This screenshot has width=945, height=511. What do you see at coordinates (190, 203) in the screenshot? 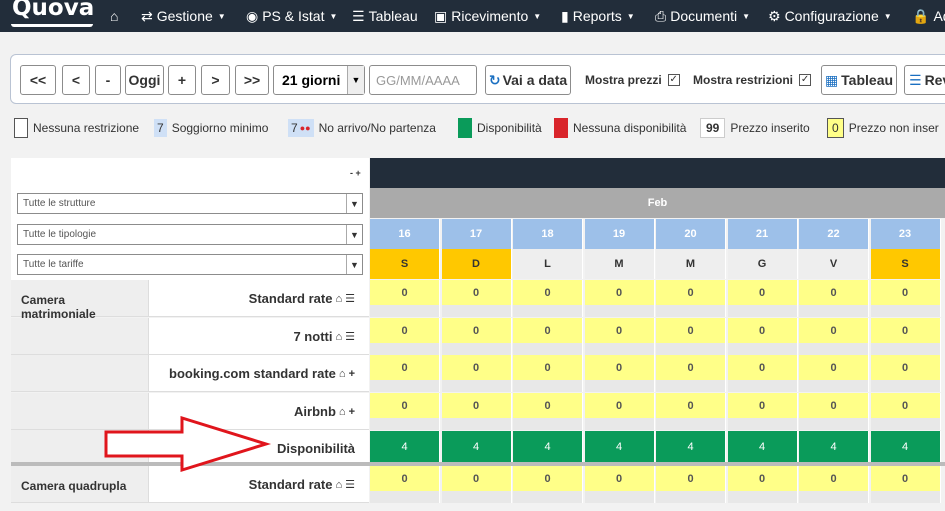
I see `structures-select: Tutte le strutture ▼` at bounding box center [190, 203].